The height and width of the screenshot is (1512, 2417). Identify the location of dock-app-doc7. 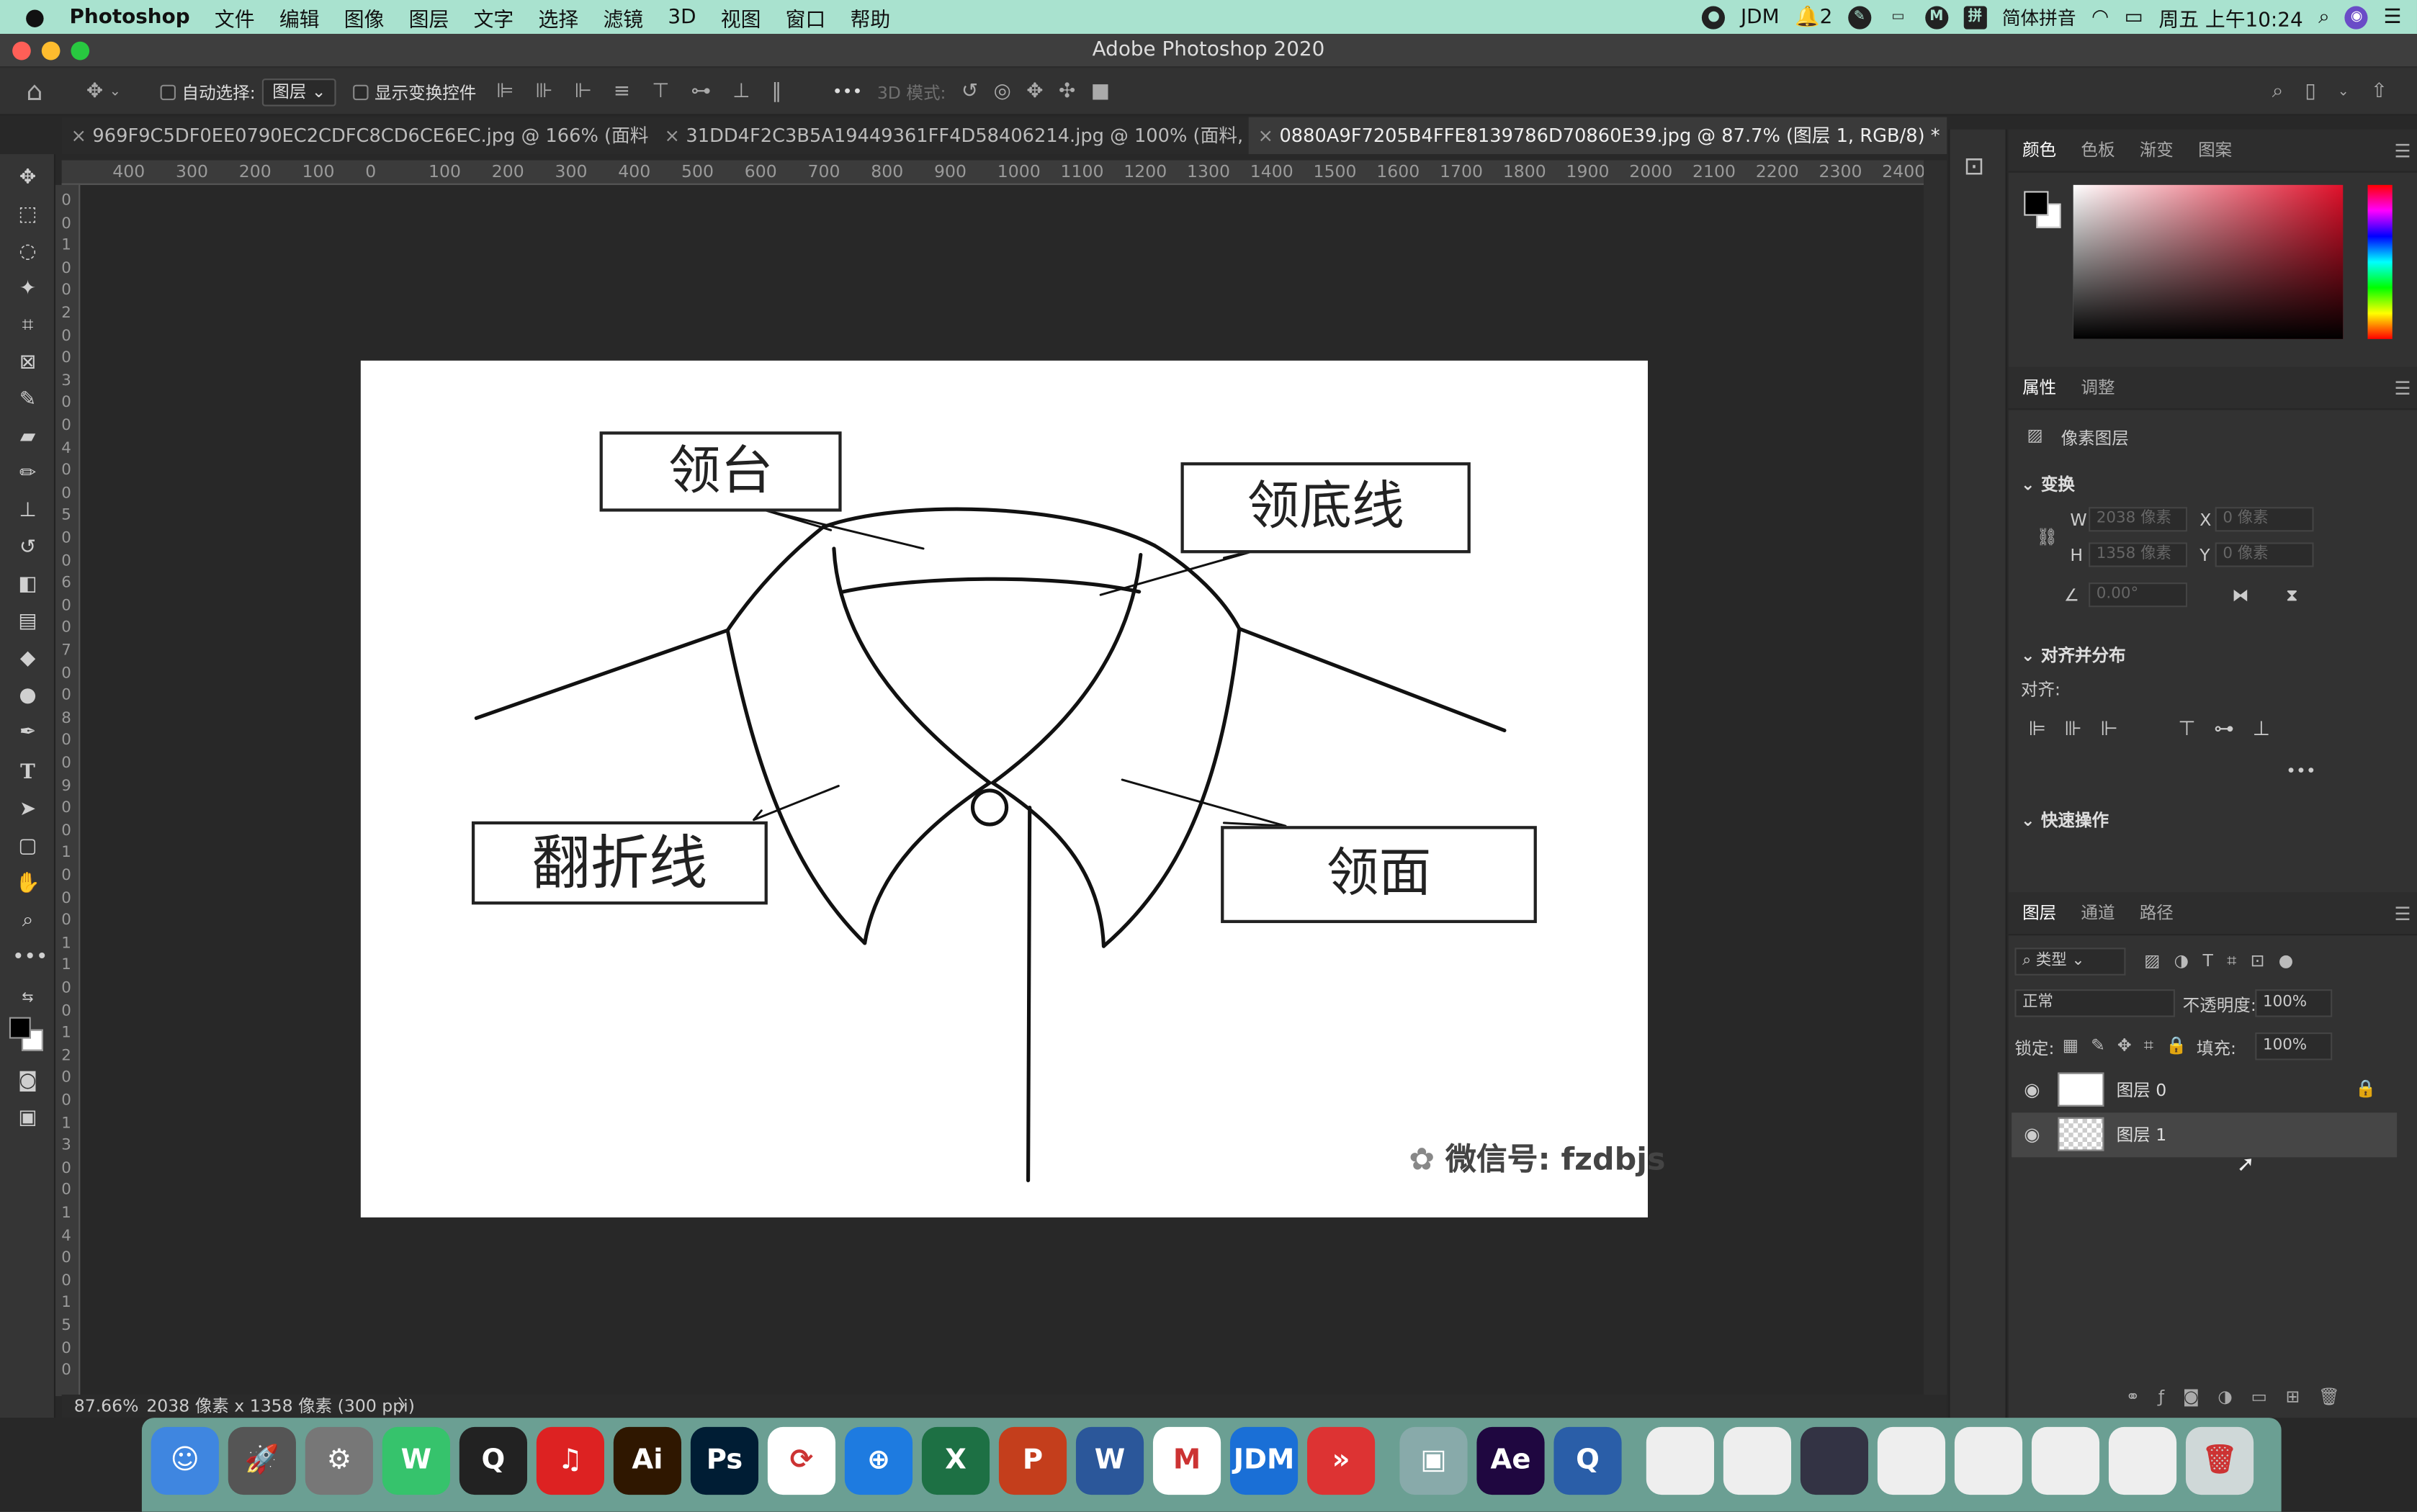
(2142, 1460).